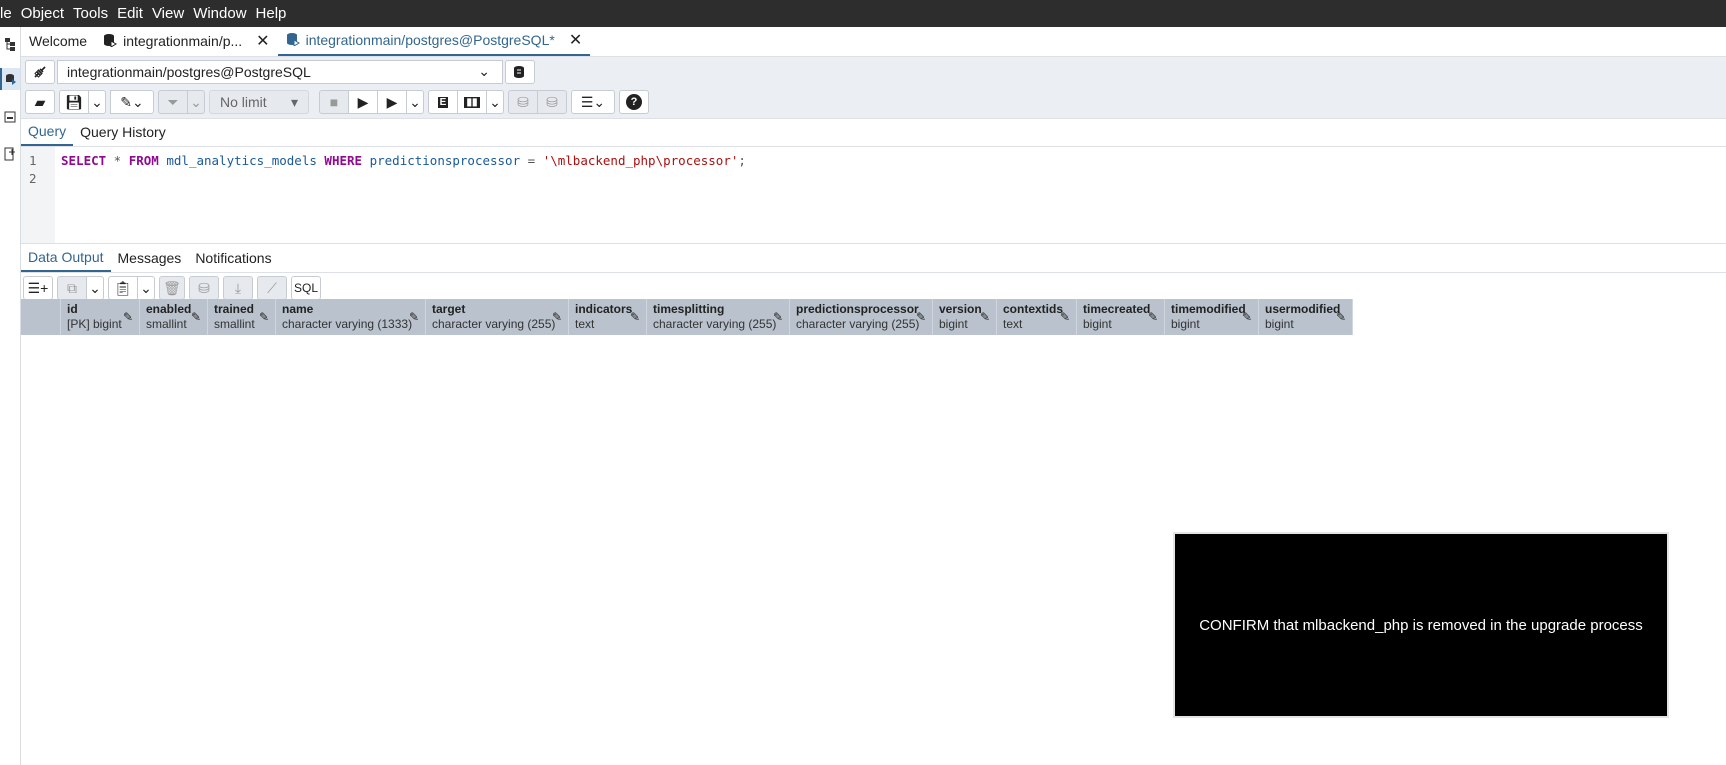 This screenshot has height=765, width=1726. What do you see at coordinates (233, 257) in the screenshot?
I see `tab-notifications: Notifications` at bounding box center [233, 257].